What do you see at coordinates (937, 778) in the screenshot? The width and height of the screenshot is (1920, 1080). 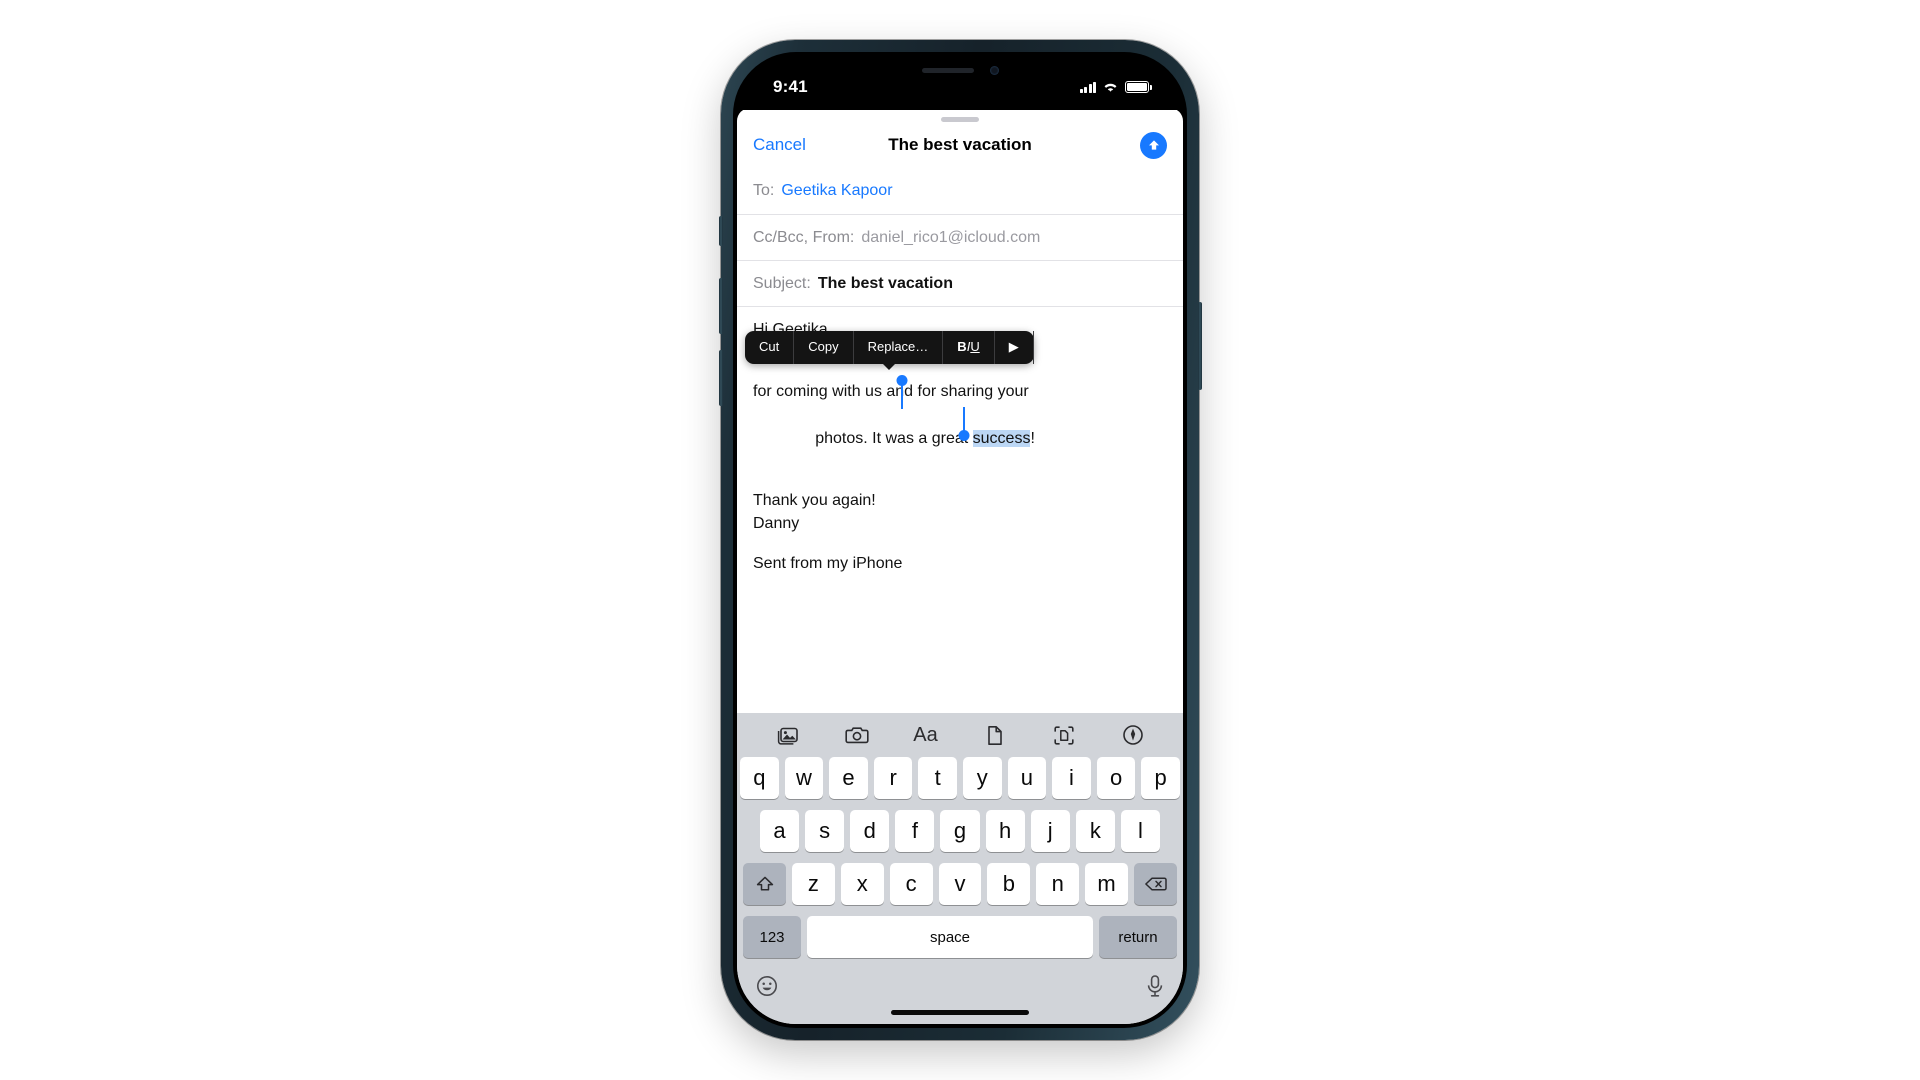 I see `key-t: t` at bounding box center [937, 778].